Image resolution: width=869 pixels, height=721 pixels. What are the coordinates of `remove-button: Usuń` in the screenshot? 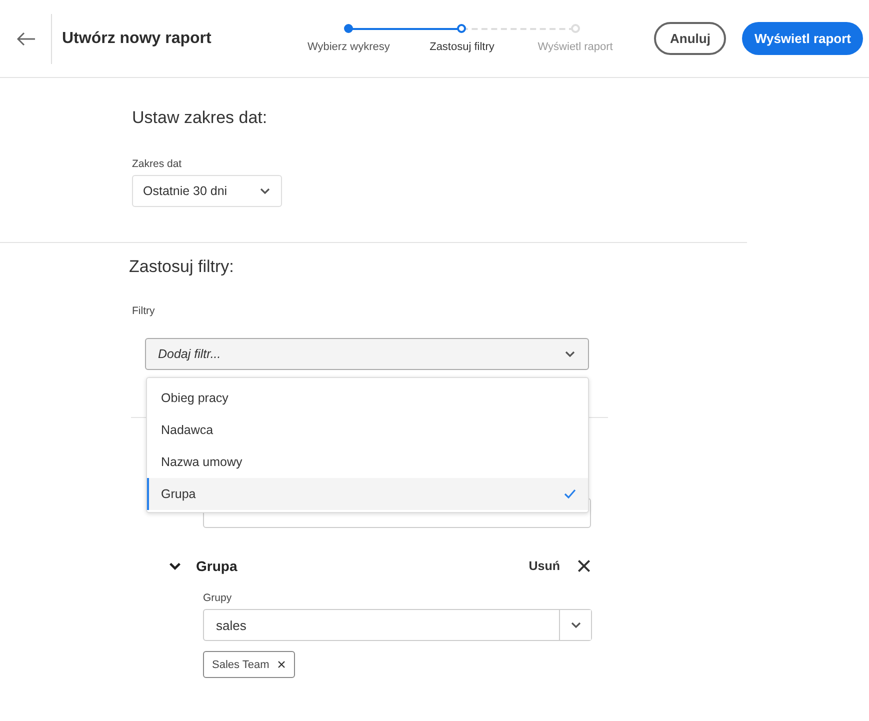 It's located at (544, 566).